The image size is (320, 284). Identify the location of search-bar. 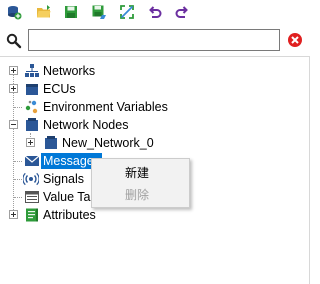
(159, 41).